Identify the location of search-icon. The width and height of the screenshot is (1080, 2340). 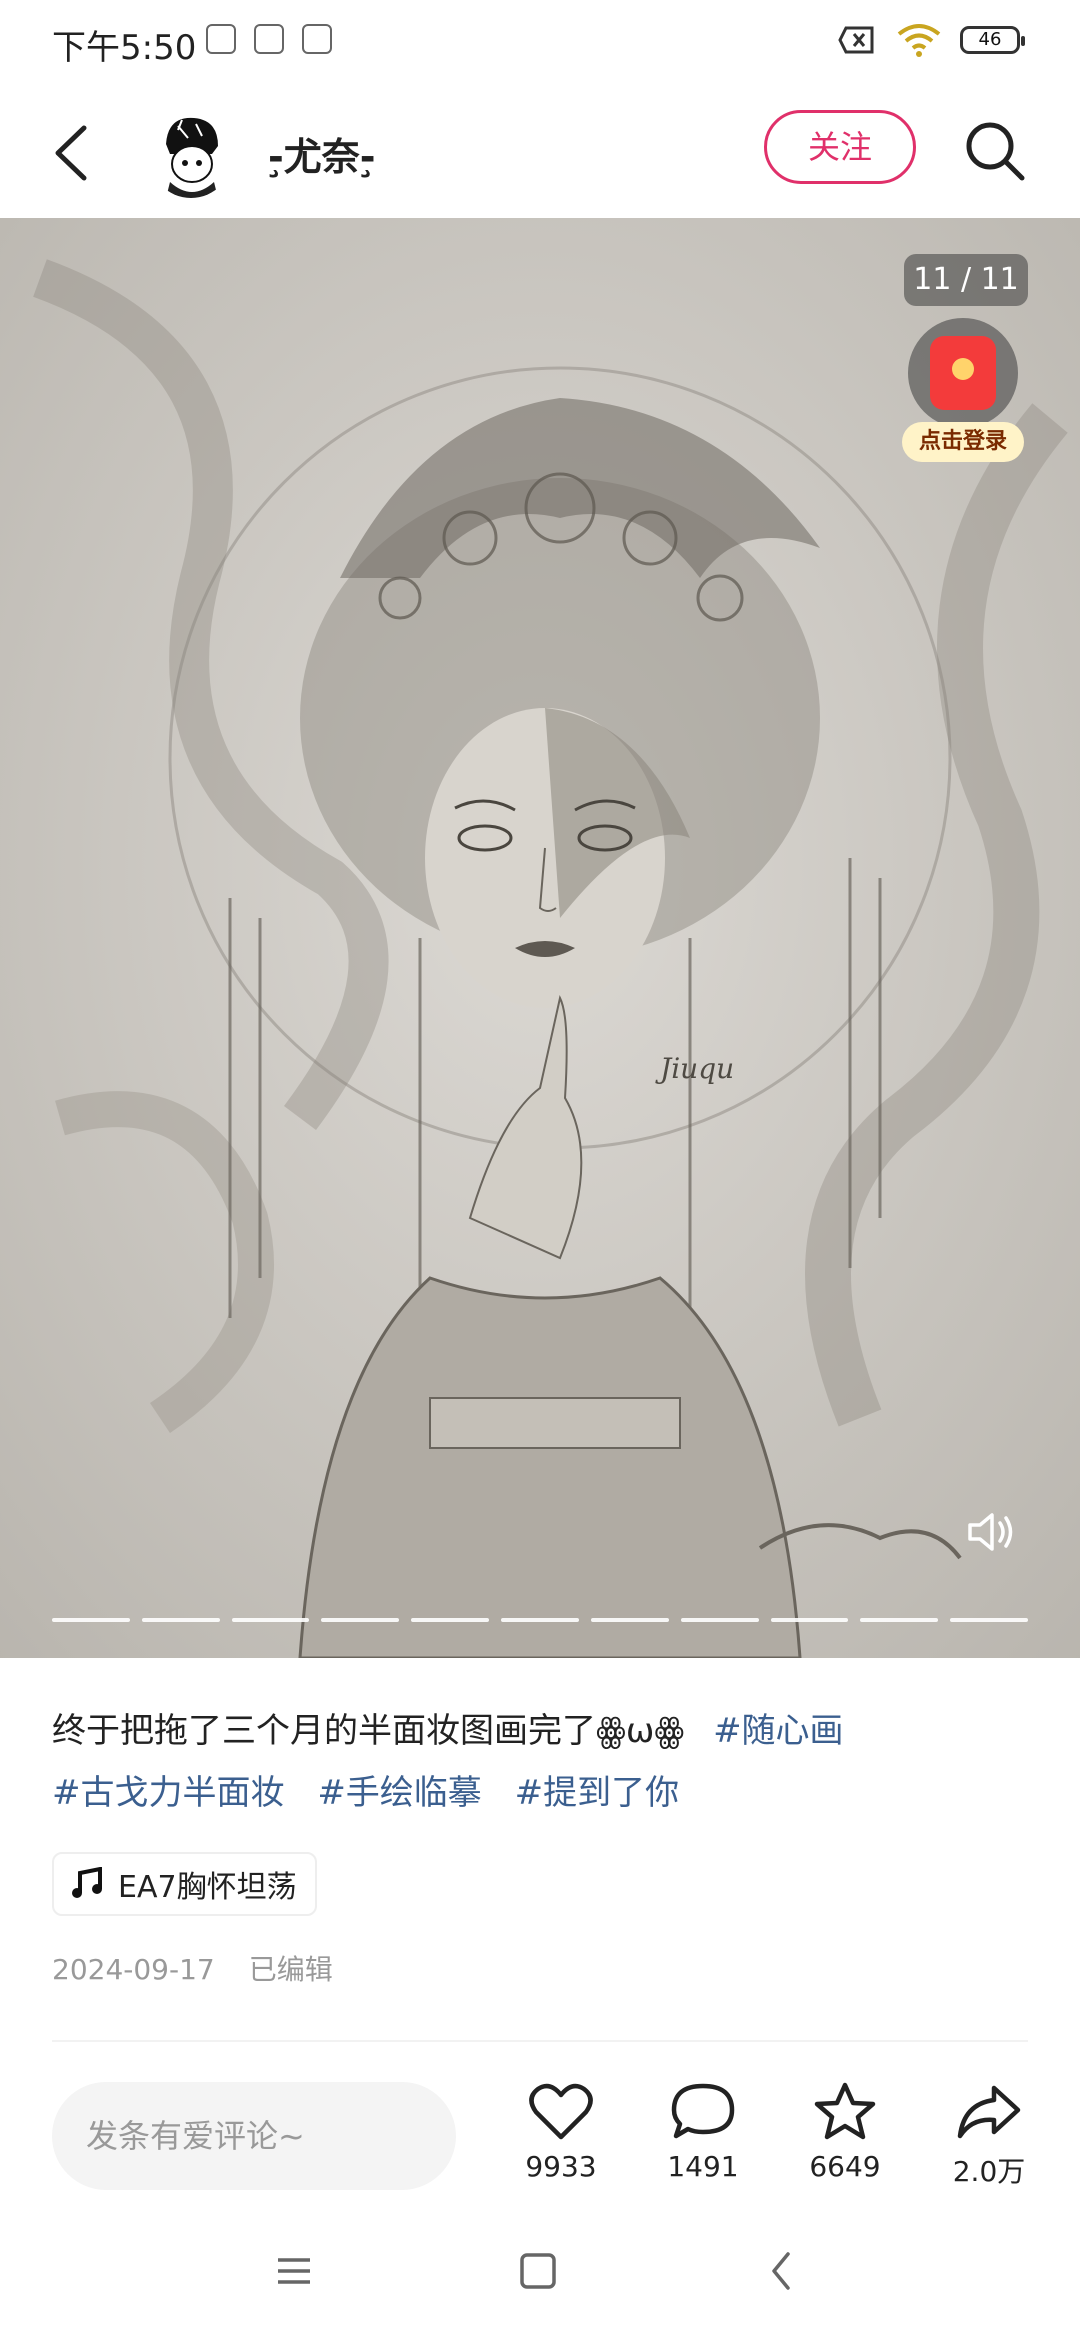
(995, 151).